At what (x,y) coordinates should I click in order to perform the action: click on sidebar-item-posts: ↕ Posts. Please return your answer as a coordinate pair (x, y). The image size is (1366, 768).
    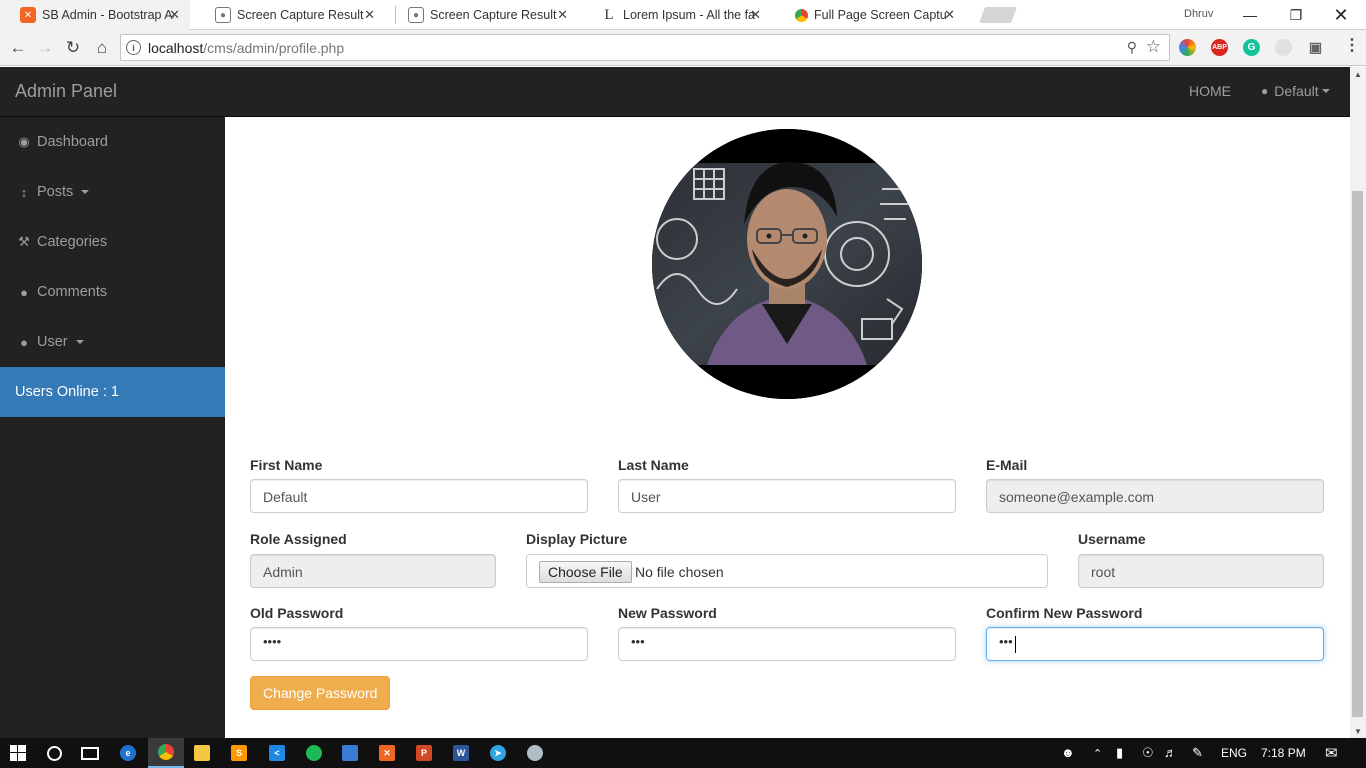
    Looking at the image, I should click on (112, 192).